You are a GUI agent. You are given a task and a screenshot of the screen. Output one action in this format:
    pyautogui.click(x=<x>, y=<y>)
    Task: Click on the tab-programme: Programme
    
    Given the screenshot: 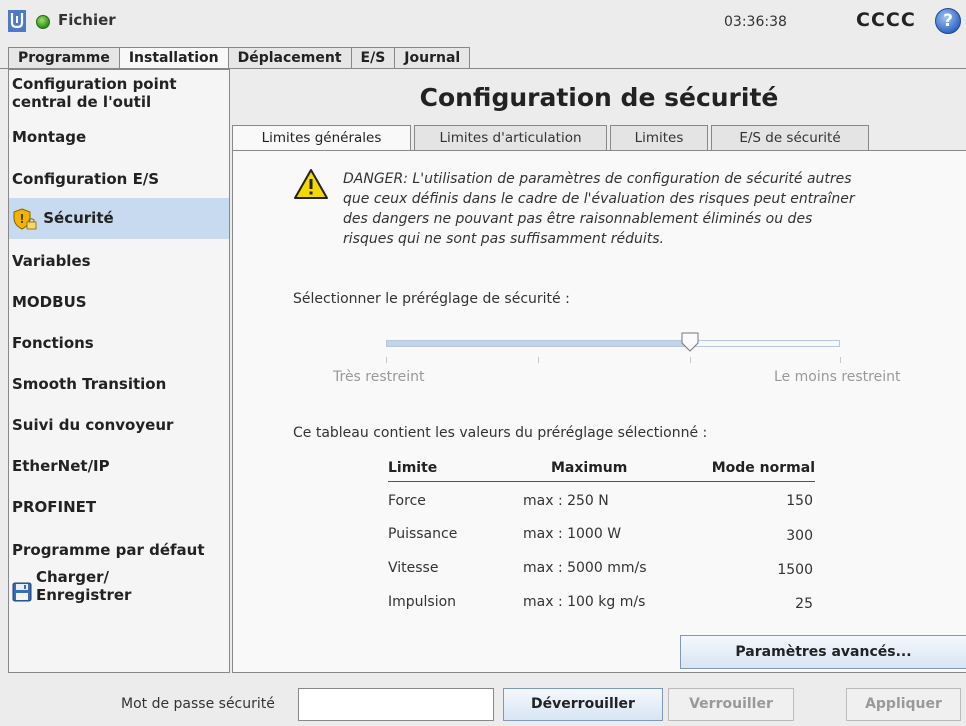 What is the action you would take?
    pyautogui.click(x=64, y=58)
    